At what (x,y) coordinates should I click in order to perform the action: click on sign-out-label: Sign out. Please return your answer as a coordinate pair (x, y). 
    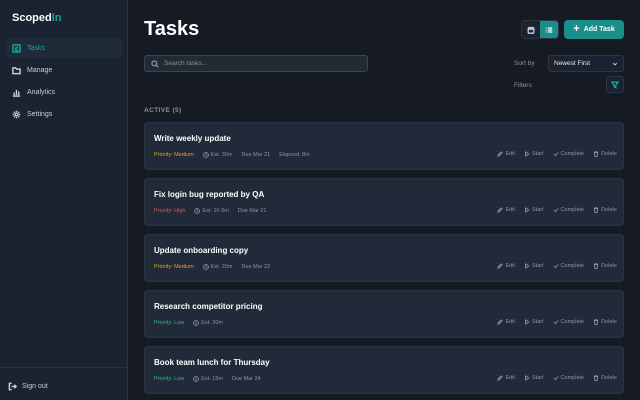
    Looking at the image, I should click on (35, 386).